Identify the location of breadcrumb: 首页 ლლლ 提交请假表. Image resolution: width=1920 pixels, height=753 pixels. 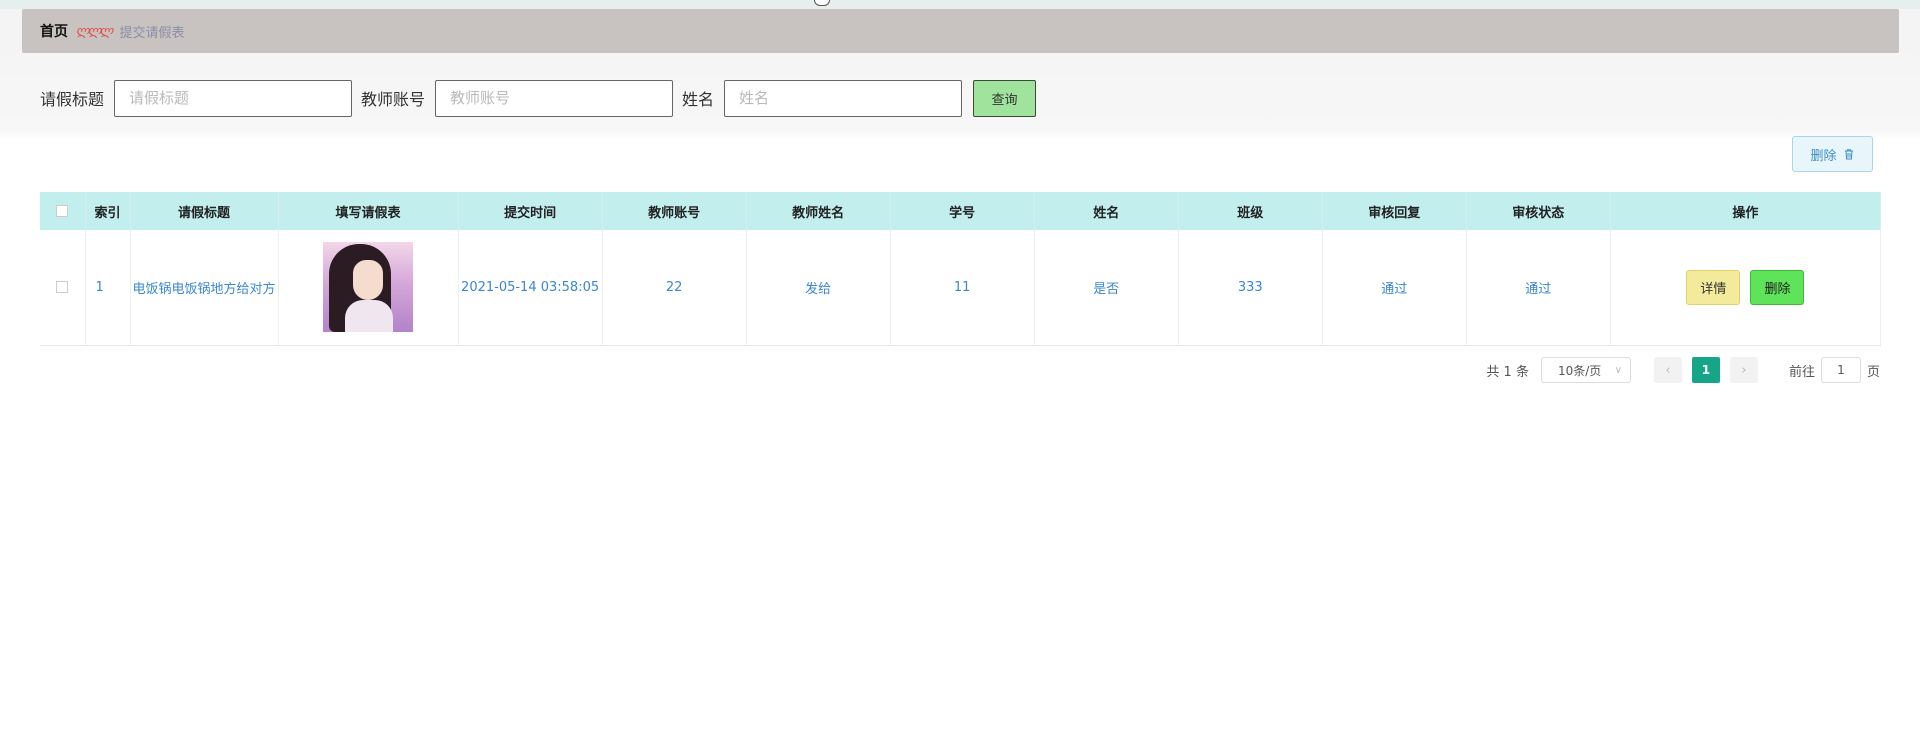
(960, 31).